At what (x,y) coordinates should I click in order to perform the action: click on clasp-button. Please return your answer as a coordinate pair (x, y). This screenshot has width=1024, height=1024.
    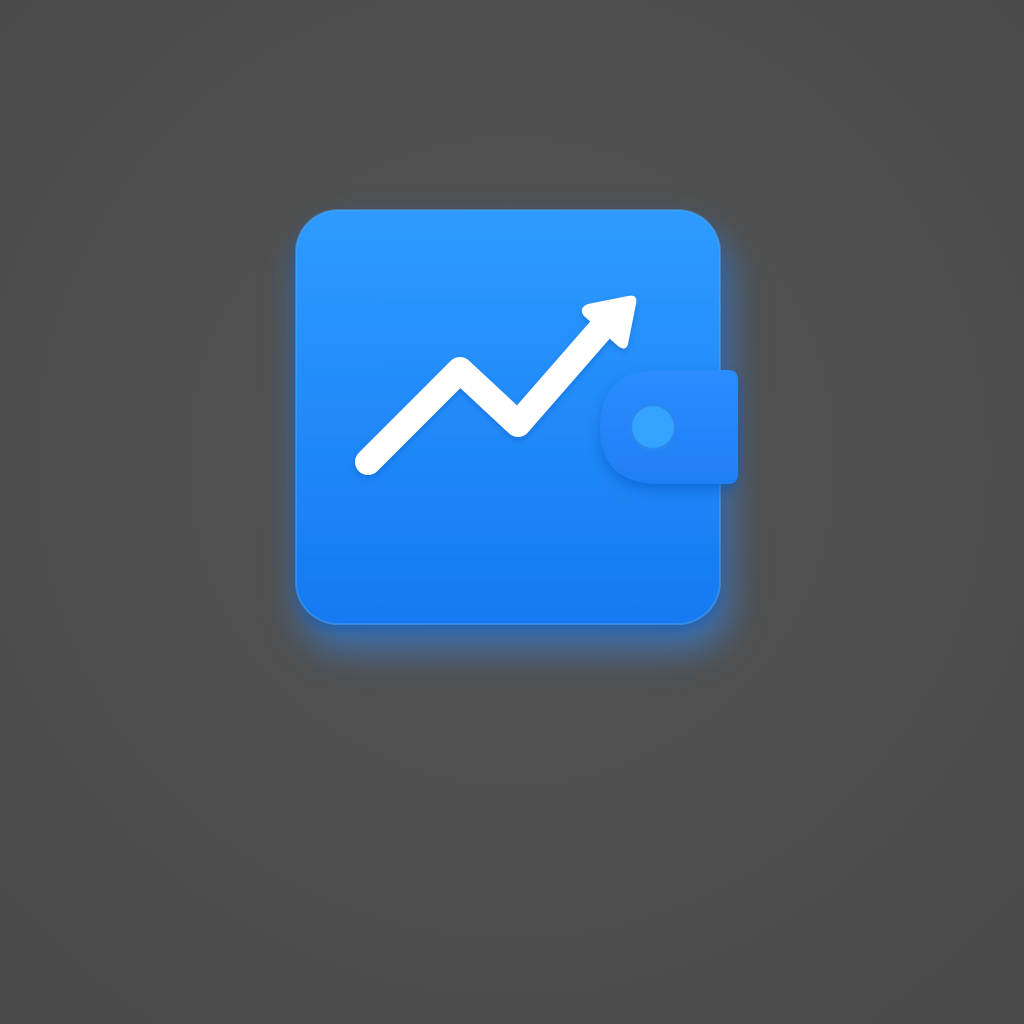
    Looking at the image, I should click on (653, 427).